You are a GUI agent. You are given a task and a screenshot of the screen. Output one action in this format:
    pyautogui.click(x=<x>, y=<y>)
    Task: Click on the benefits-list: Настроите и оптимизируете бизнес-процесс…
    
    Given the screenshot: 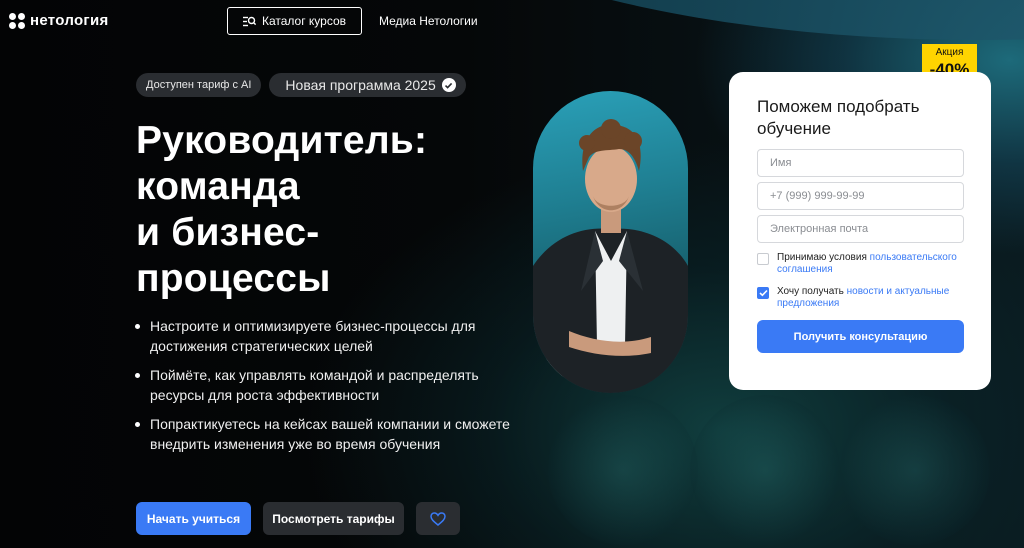 What is the action you would take?
    pyautogui.click(x=325, y=389)
    